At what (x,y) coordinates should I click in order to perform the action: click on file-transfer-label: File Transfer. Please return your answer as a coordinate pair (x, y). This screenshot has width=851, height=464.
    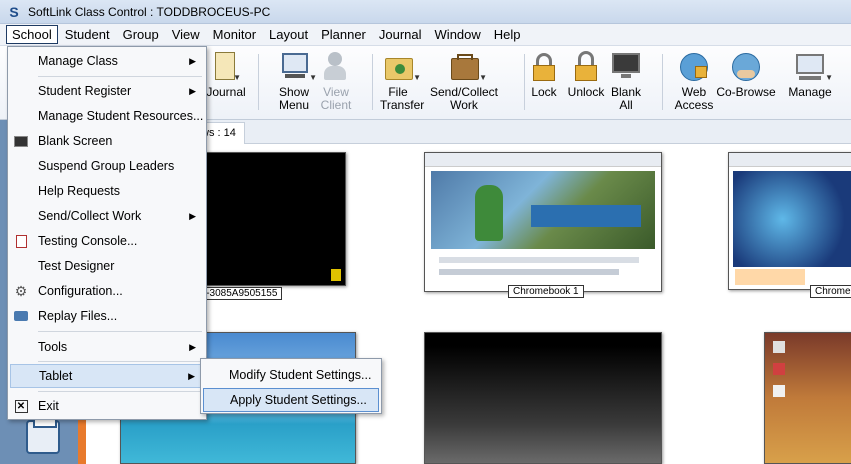
    Looking at the image, I should click on (402, 98).